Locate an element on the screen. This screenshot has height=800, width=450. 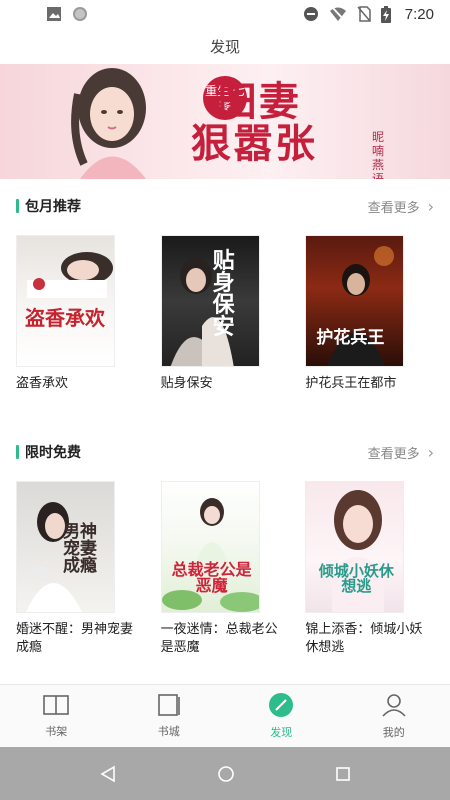
section-header: 限时免费 查看更多 › is located at coordinates (225, 452).